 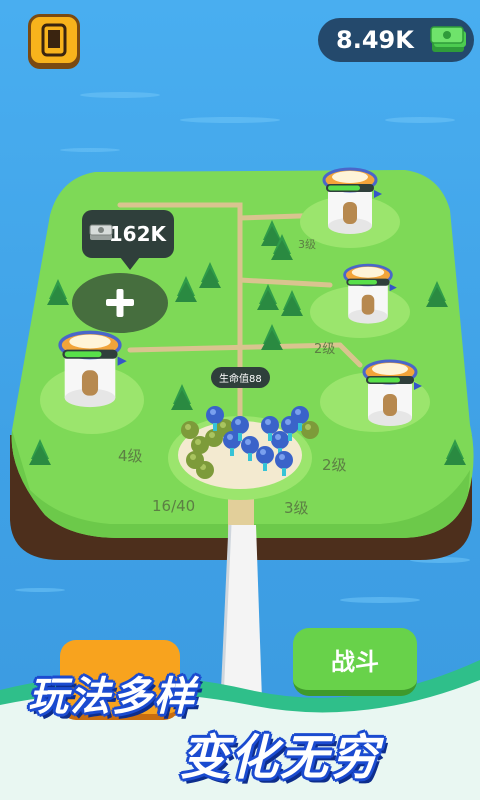 I want to click on army-hp-tag: 生命值88, so click(x=240, y=377).